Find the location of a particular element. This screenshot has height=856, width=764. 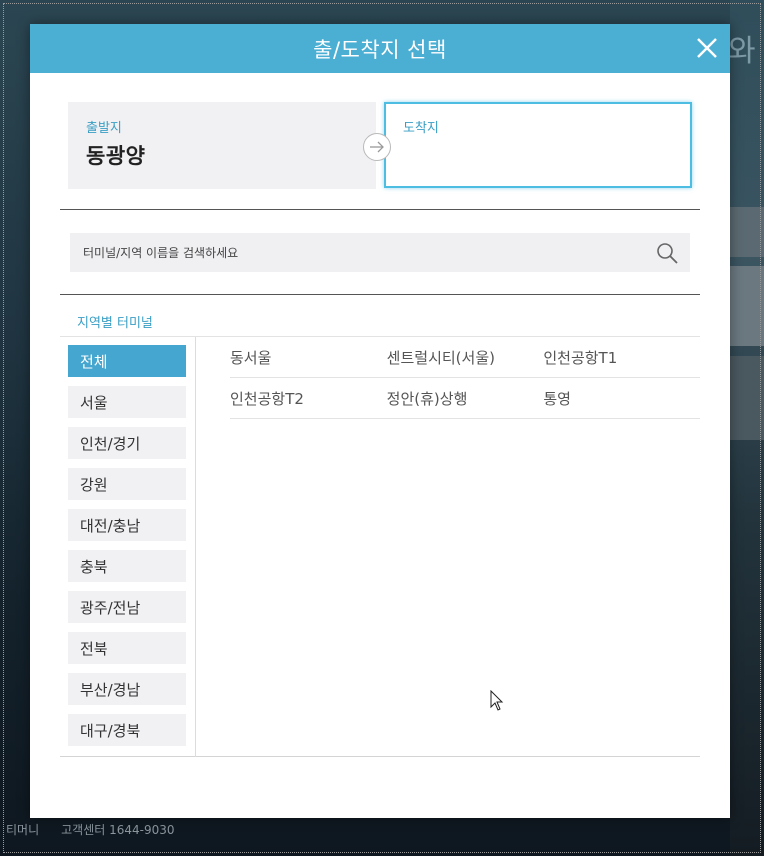

terminal-grid: 동서울 센트럴시티(서울) 인천공항T1 인천공항T2 정안(휴)상행 통영 is located at coordinates (465, 378).